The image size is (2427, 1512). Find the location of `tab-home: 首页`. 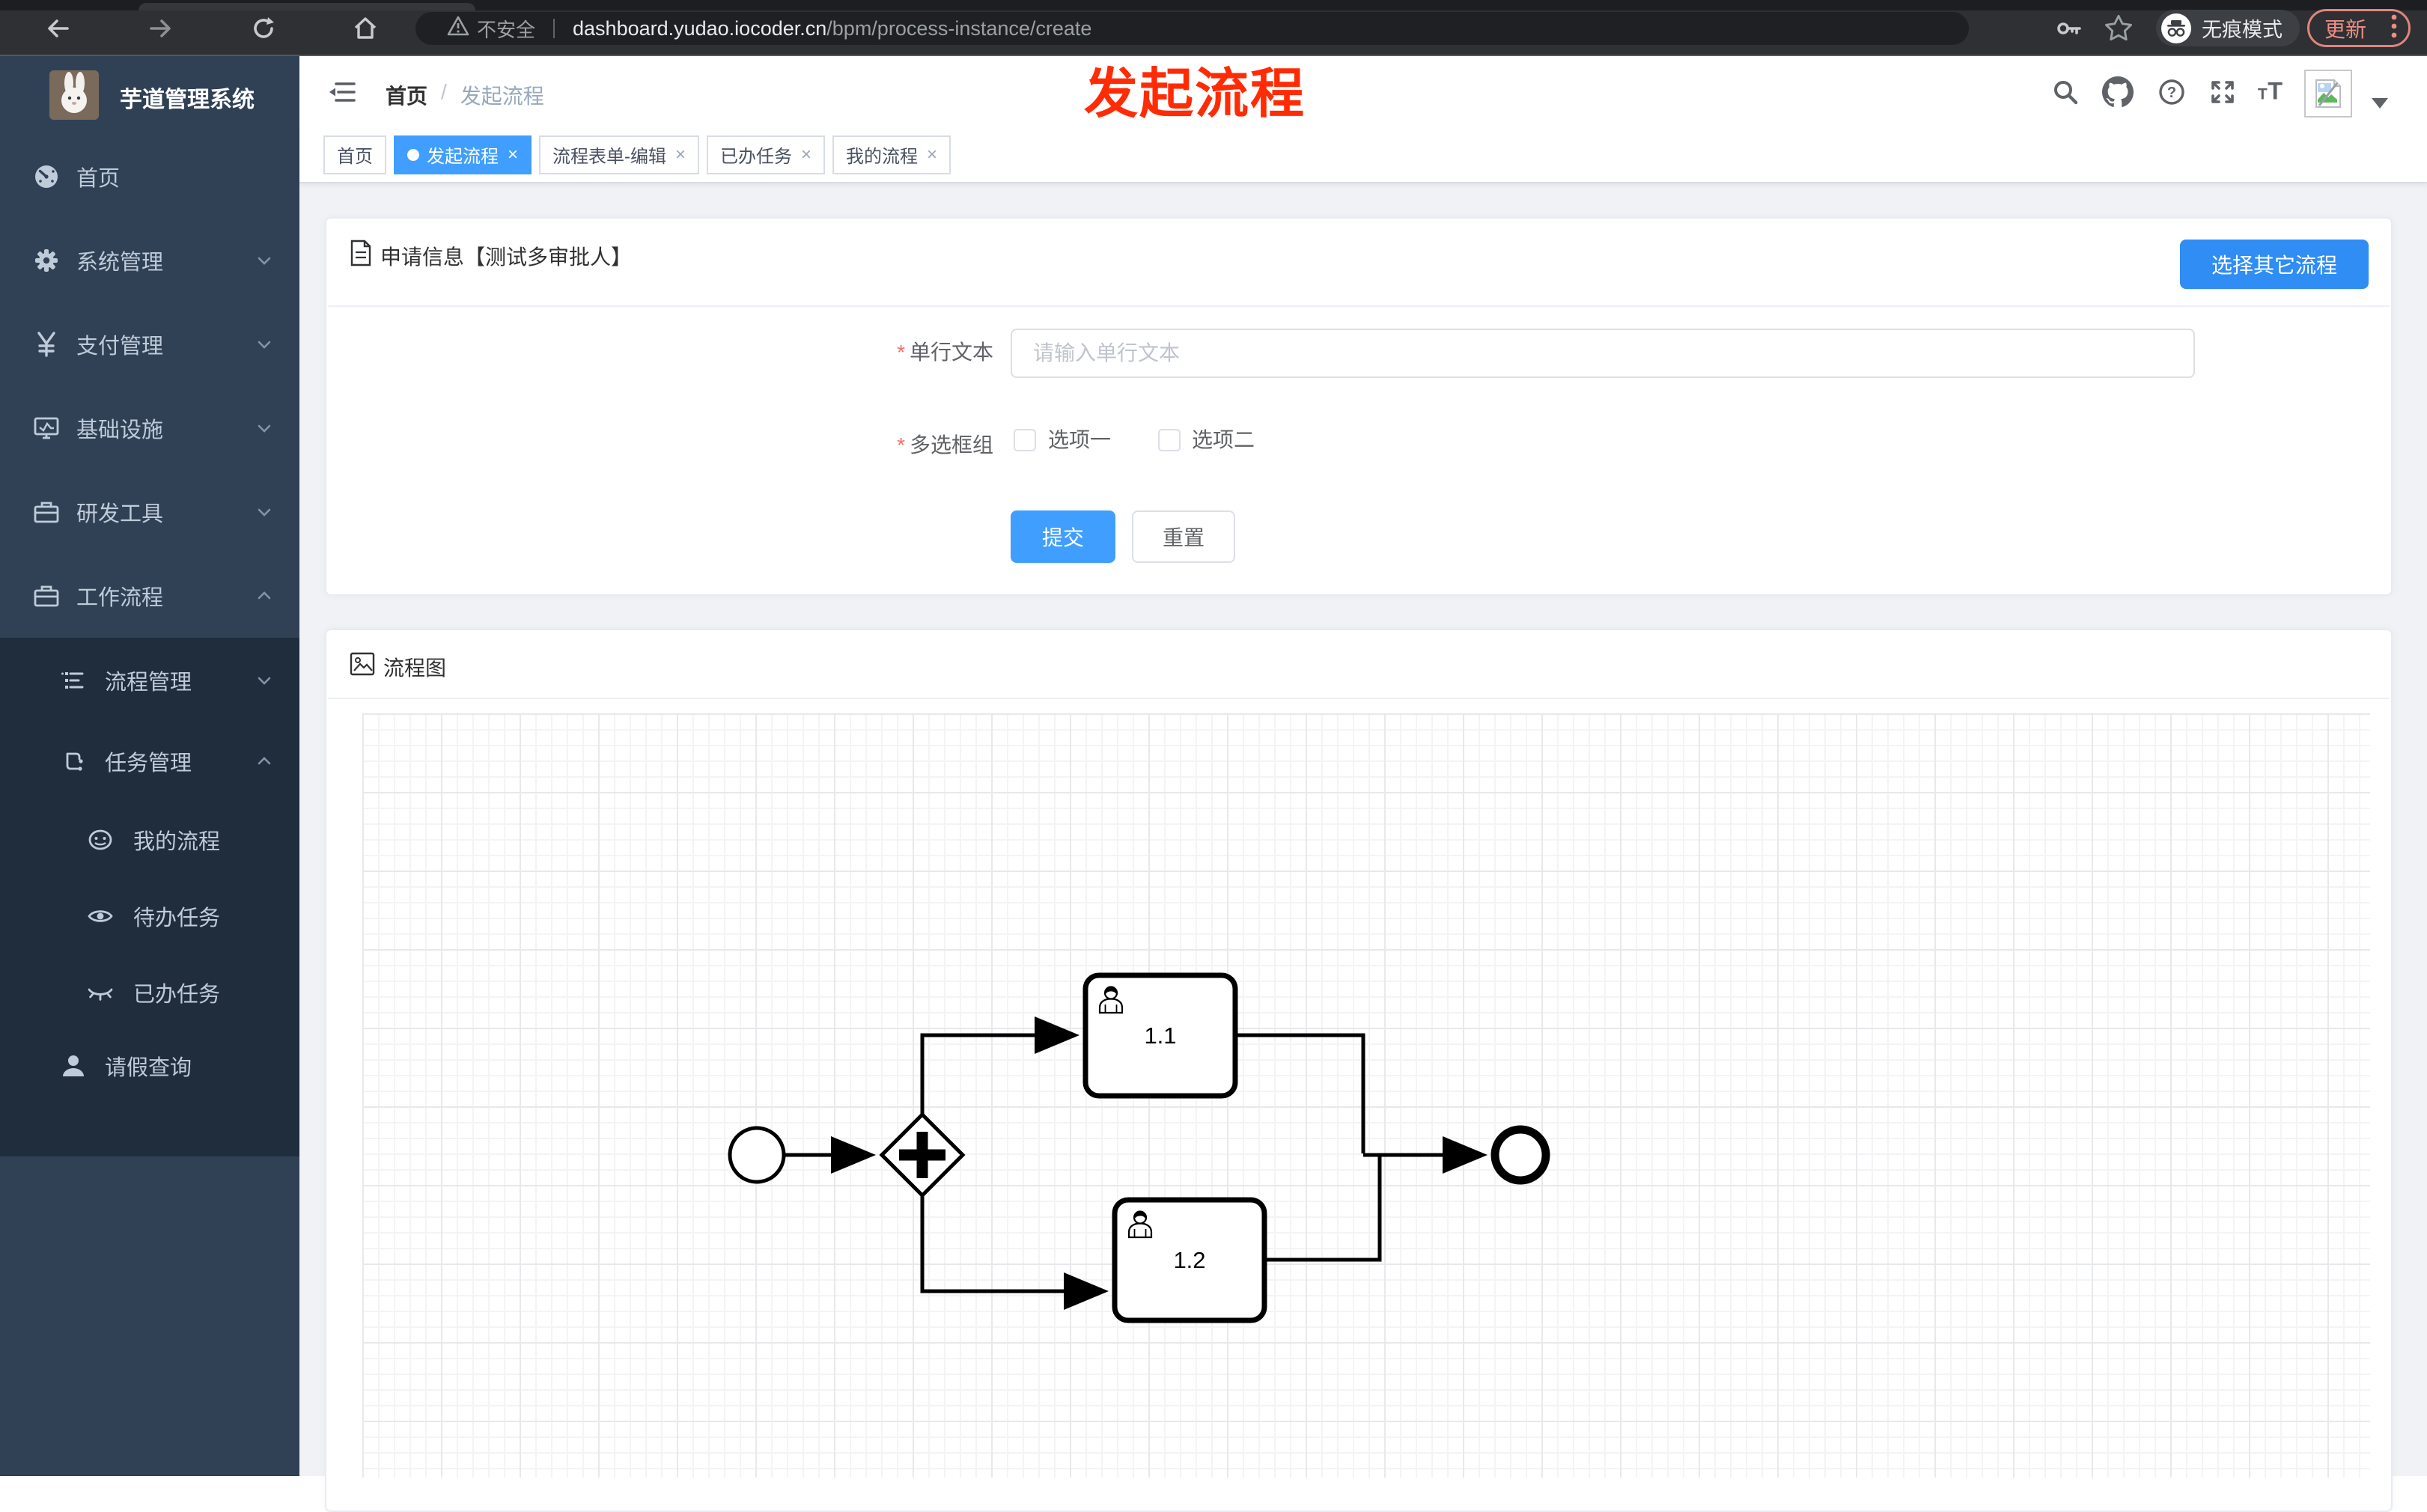

tab-home: 首页 is located at coordinates (354, 155).